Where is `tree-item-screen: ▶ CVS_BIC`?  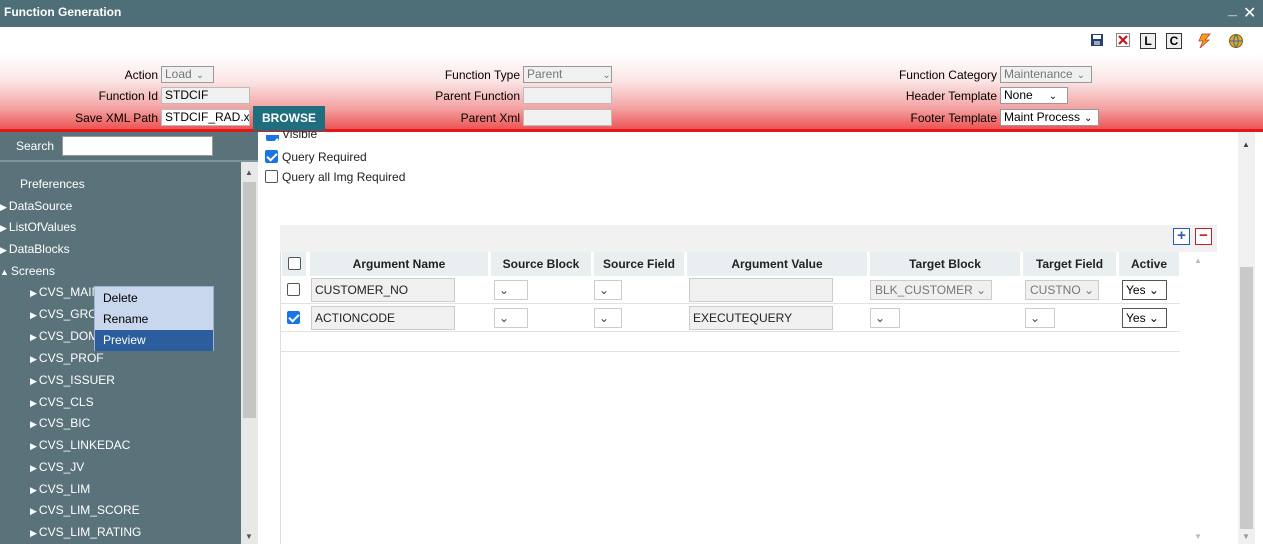 tree-item-screen: ▶ CVS_BIC is located at coordinates (60, 426).